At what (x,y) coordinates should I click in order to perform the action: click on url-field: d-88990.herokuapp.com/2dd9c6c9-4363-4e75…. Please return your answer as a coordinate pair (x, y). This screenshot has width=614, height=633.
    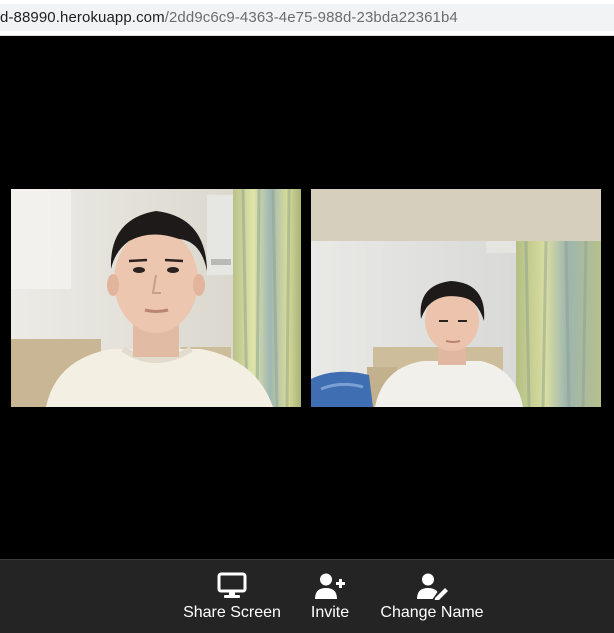
    Looking at the image, I should click on (307, 17).